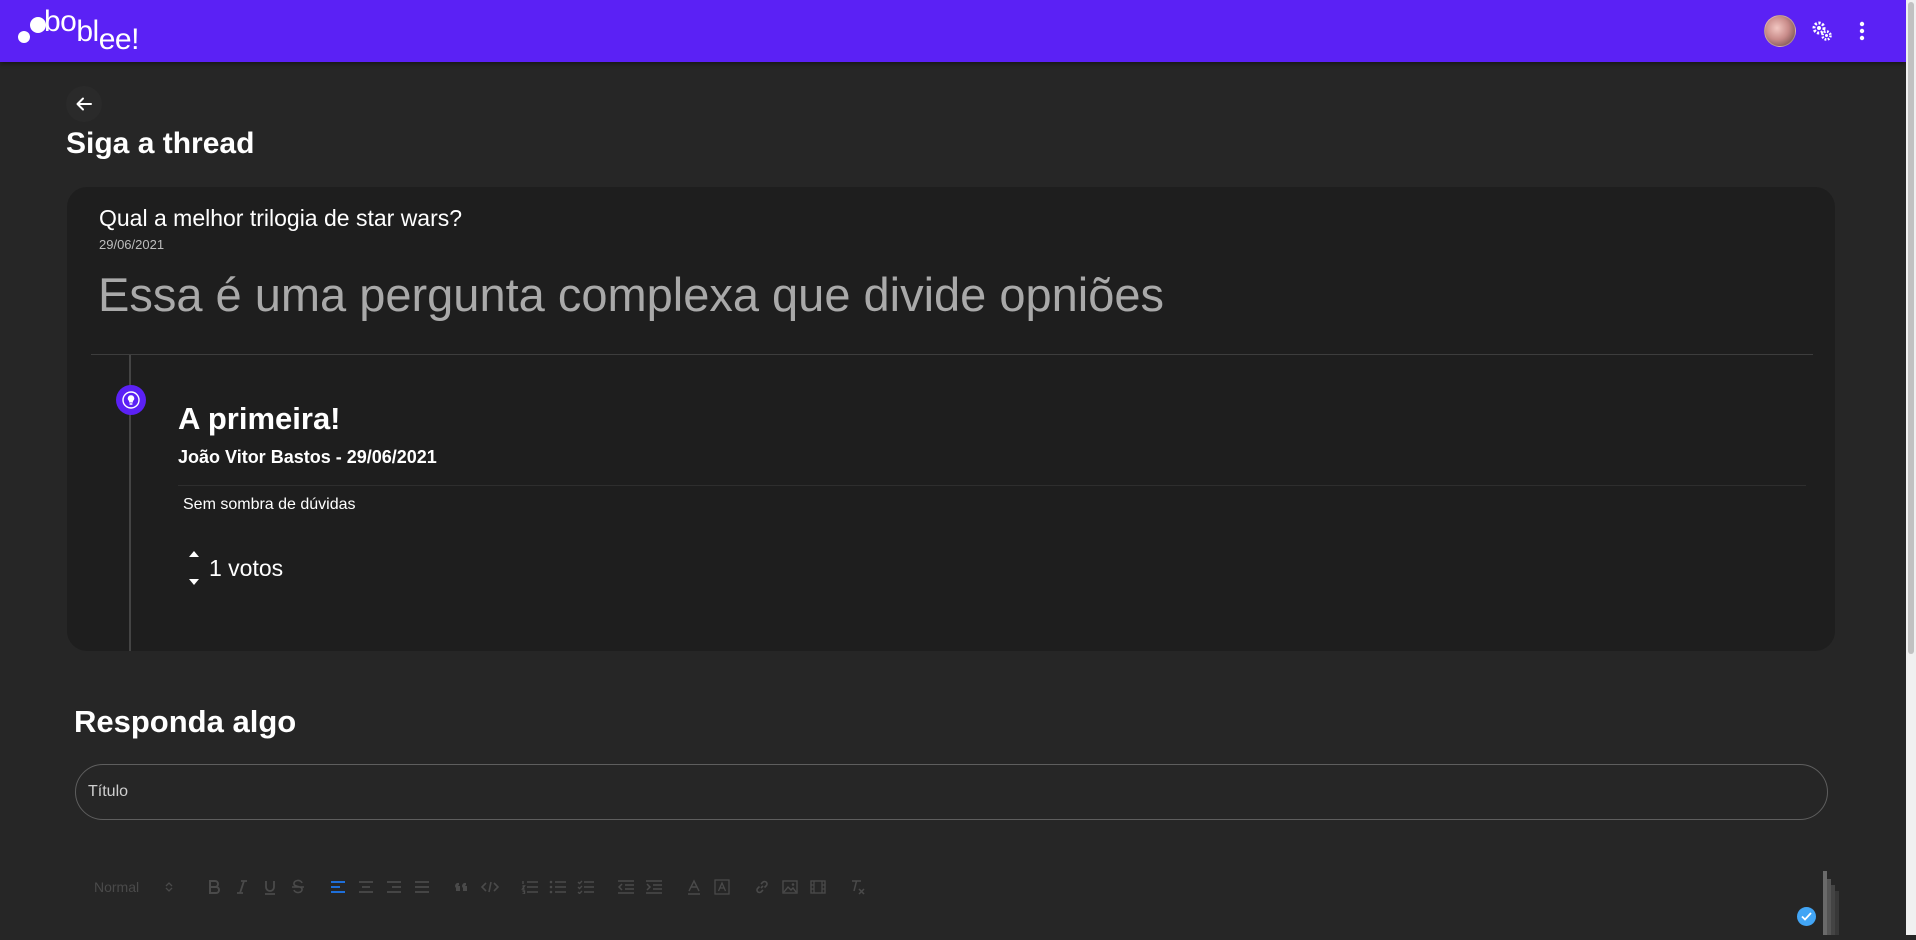  I want to click on align-center-icon, so click(366, 887).